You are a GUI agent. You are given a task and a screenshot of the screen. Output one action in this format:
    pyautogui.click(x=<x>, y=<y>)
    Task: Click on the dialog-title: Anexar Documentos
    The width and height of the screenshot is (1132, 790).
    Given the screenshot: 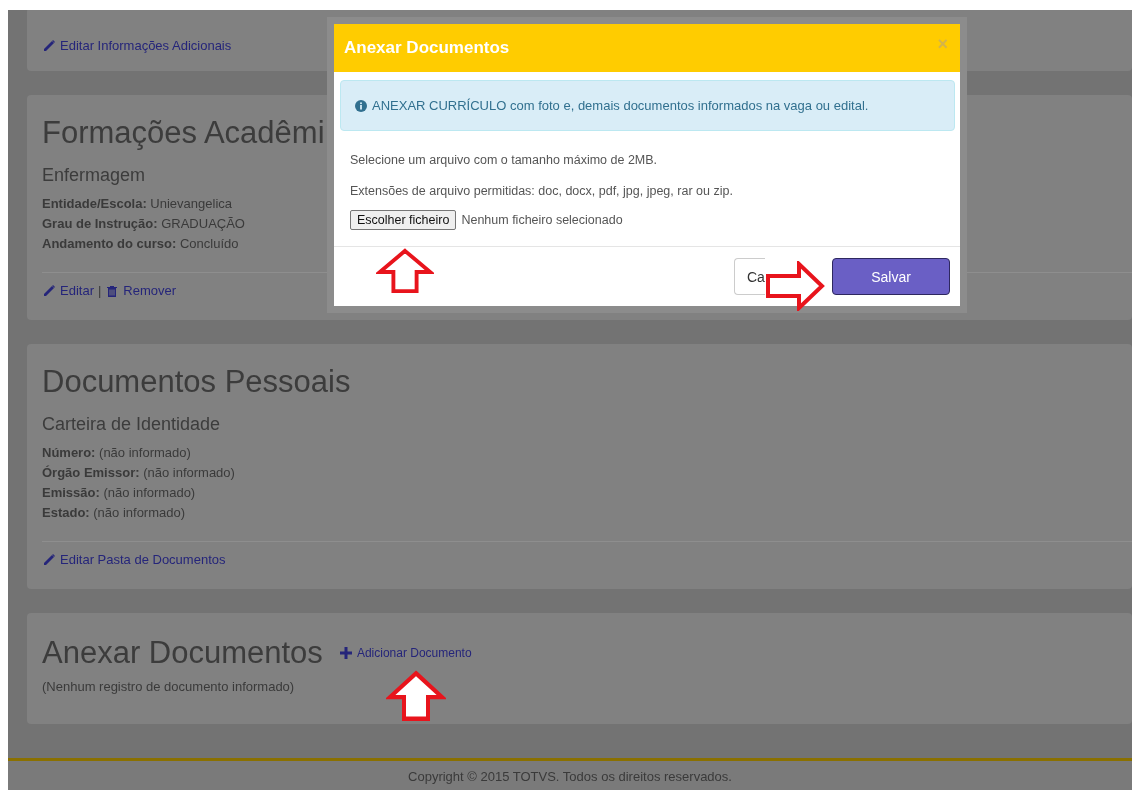 What is the action you would take?
    pyautogui.click(x=427, y=48)
    